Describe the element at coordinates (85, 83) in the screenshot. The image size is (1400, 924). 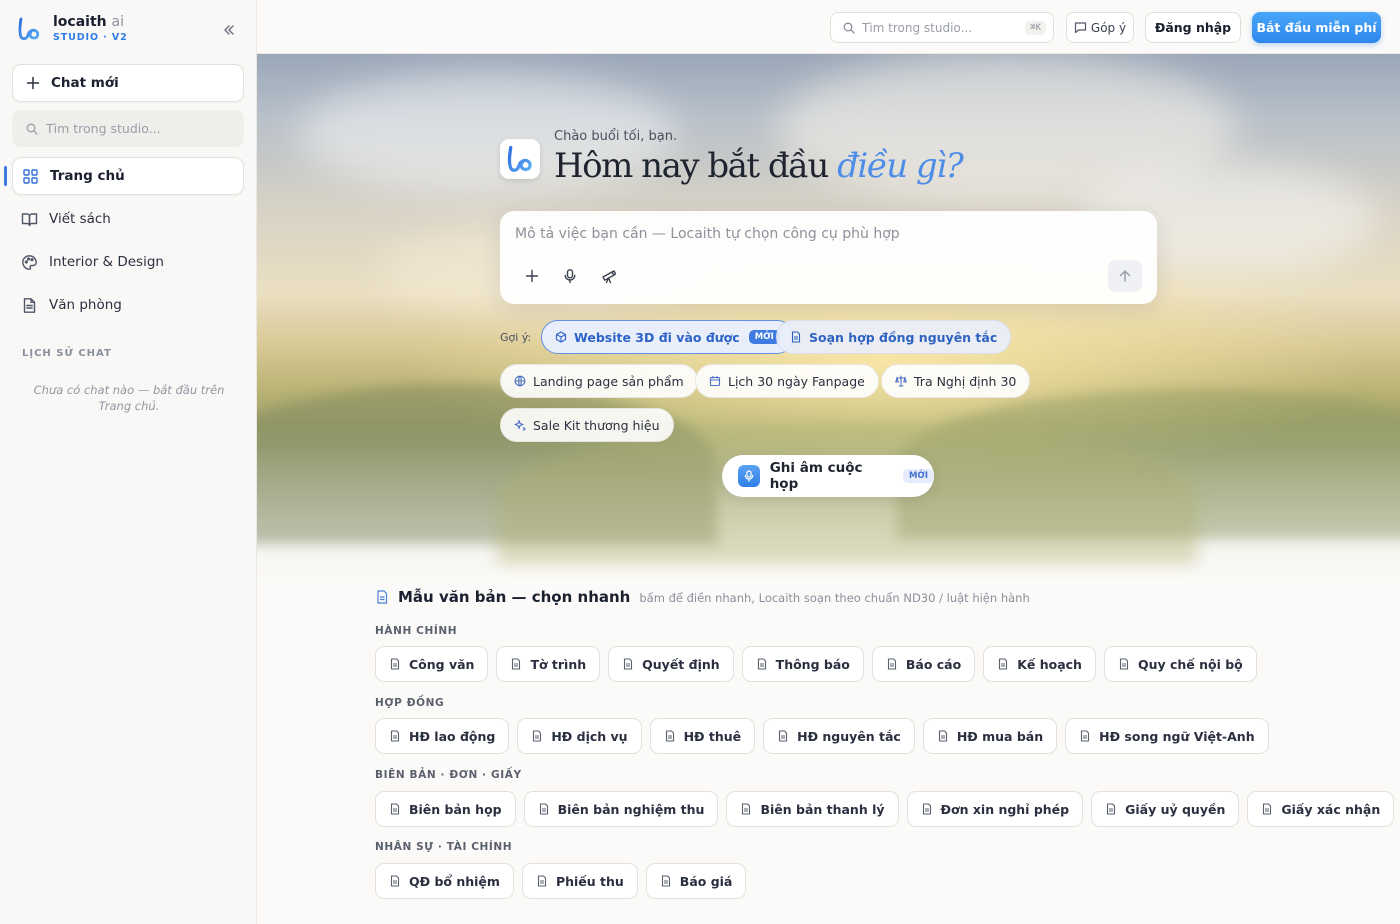
I see `new-chat-label: Chat mới` at that location.